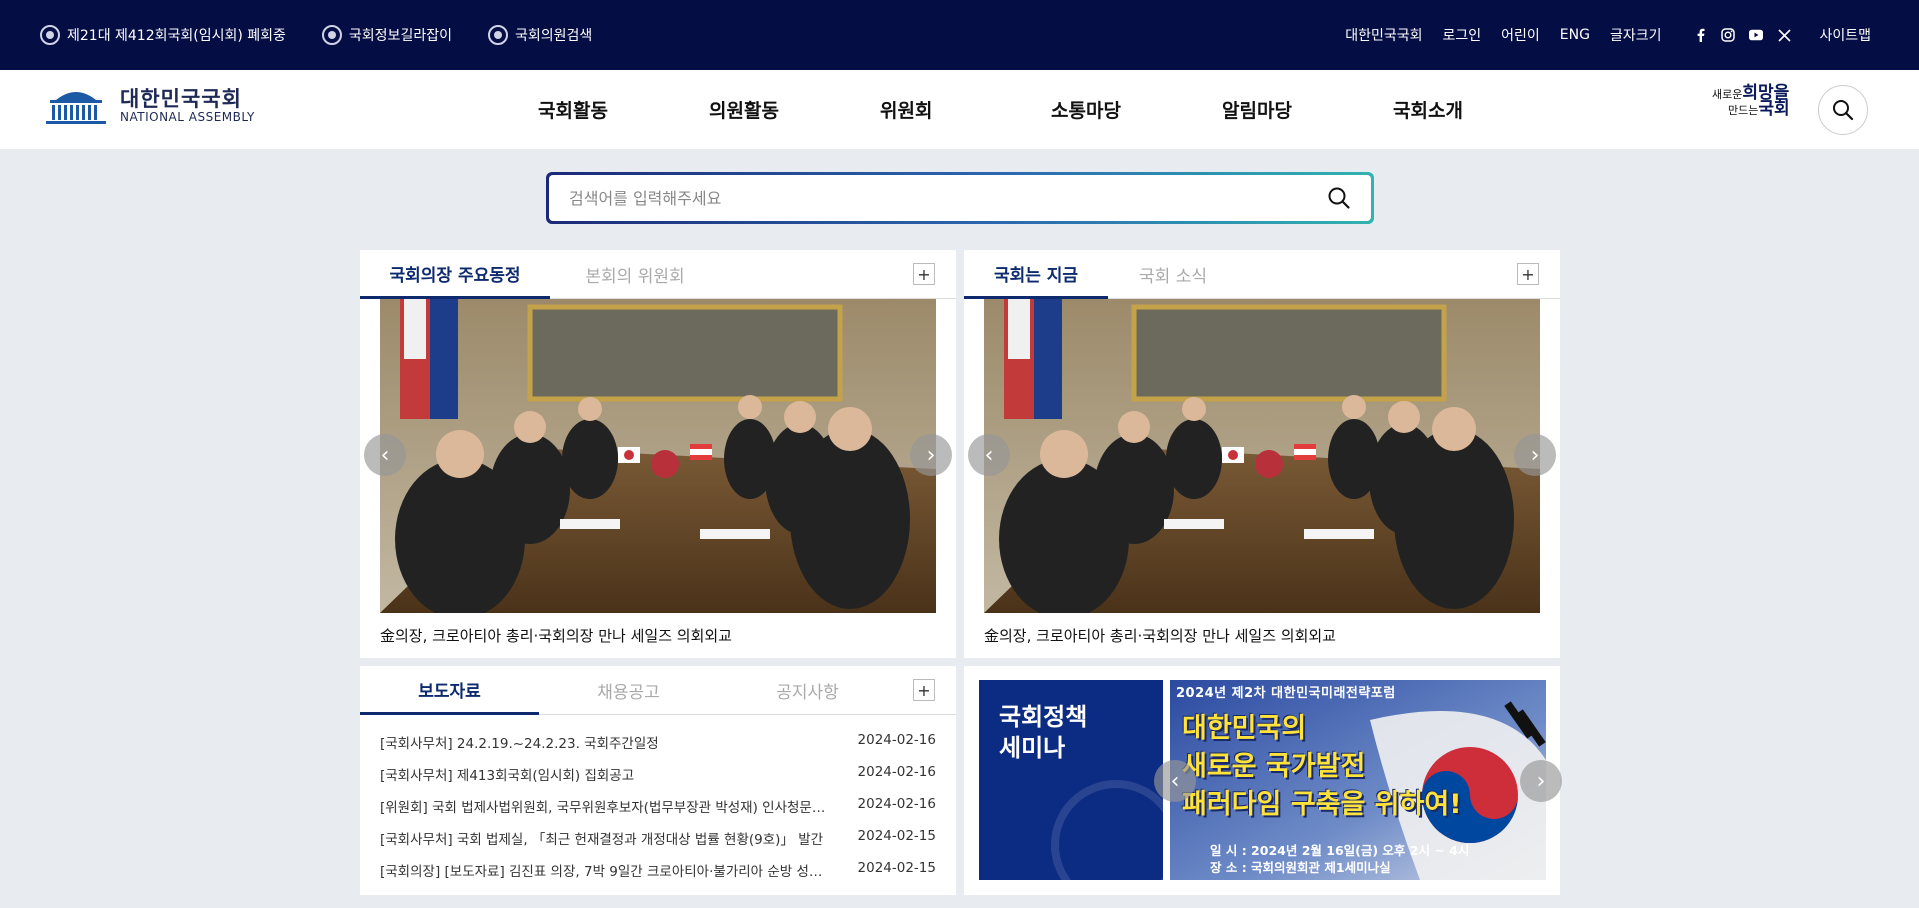  I want to click on list-item-title: [국회사무처] 제413회국회(임시회) 집회공고, so click(507, 776).